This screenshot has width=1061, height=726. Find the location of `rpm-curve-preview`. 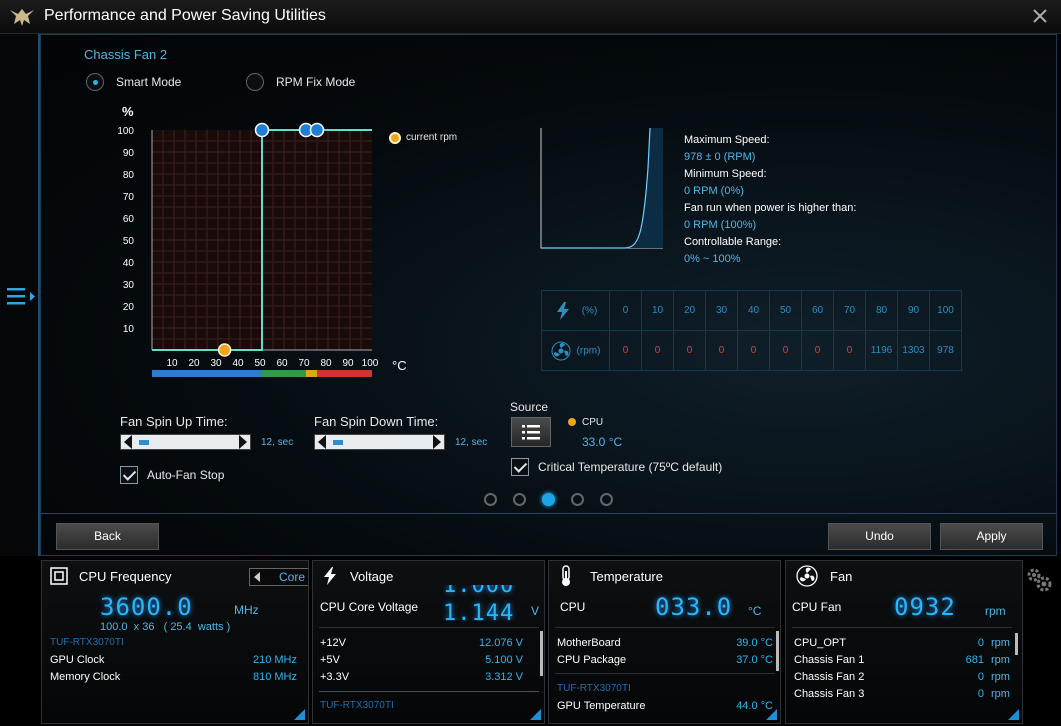

rpm-curve-preview is located at coordinates (601, 188).